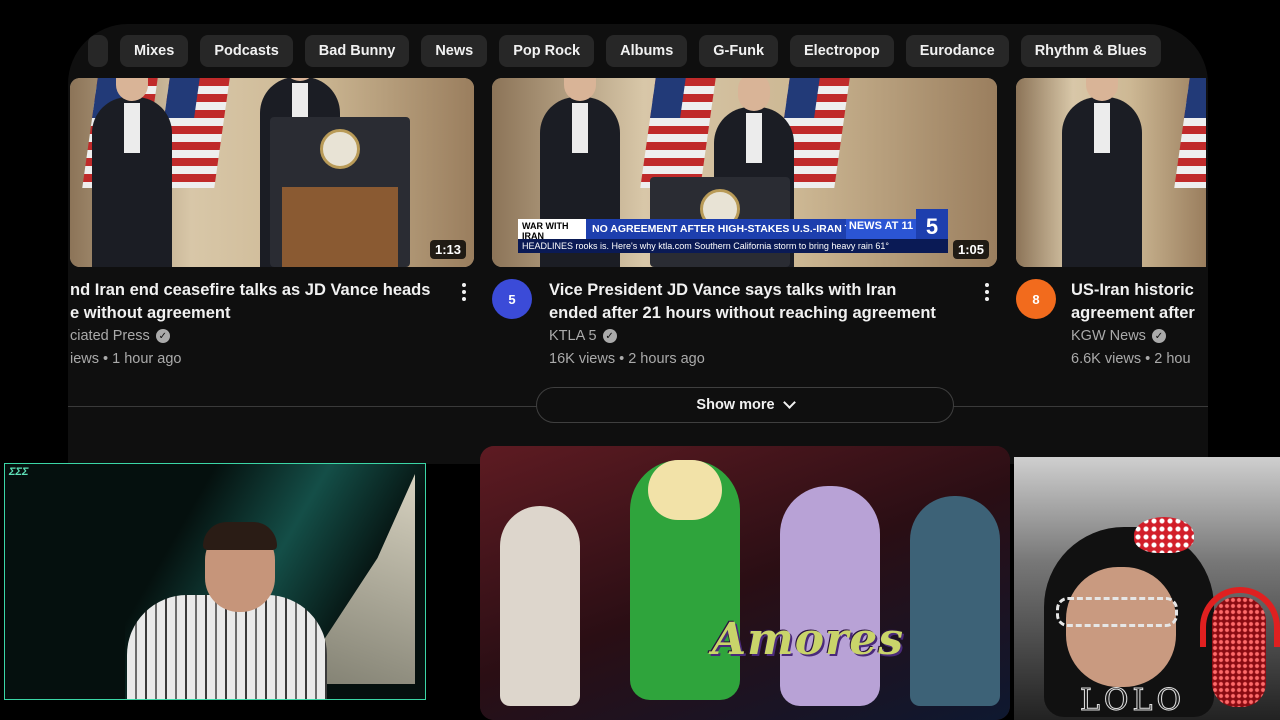 The width and height of the screenshot is (1280, 720). I want to click on channel-name-1: ciated Press ✓, so click(120, 336).